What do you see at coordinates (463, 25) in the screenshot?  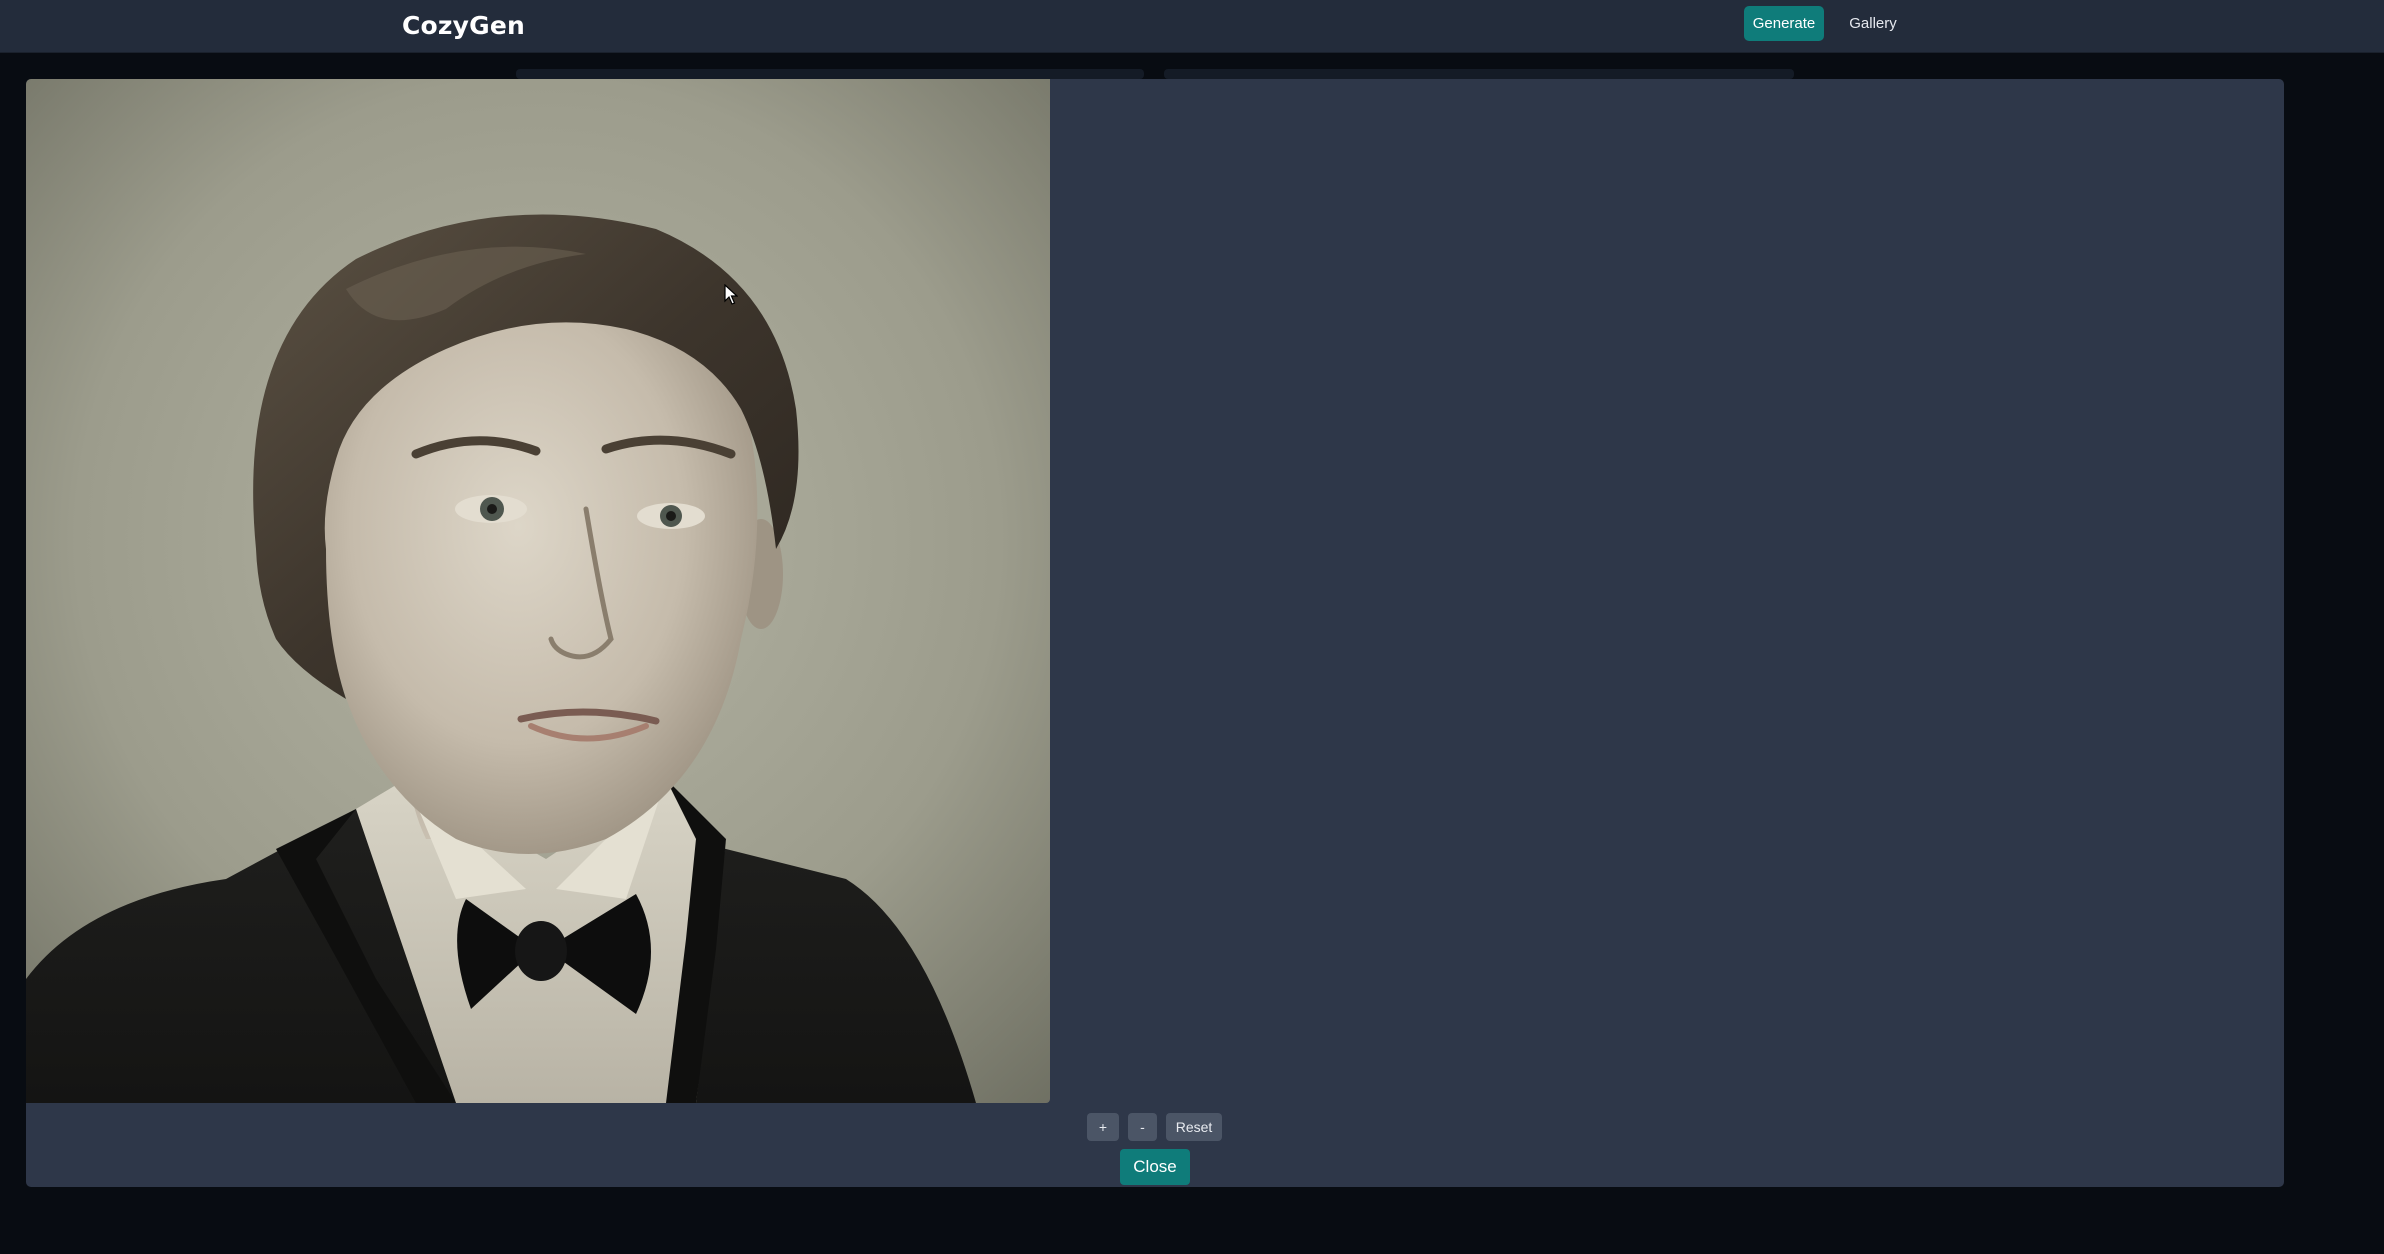 I see `app-brand: CozyGen` at bounding box center [463, 25].